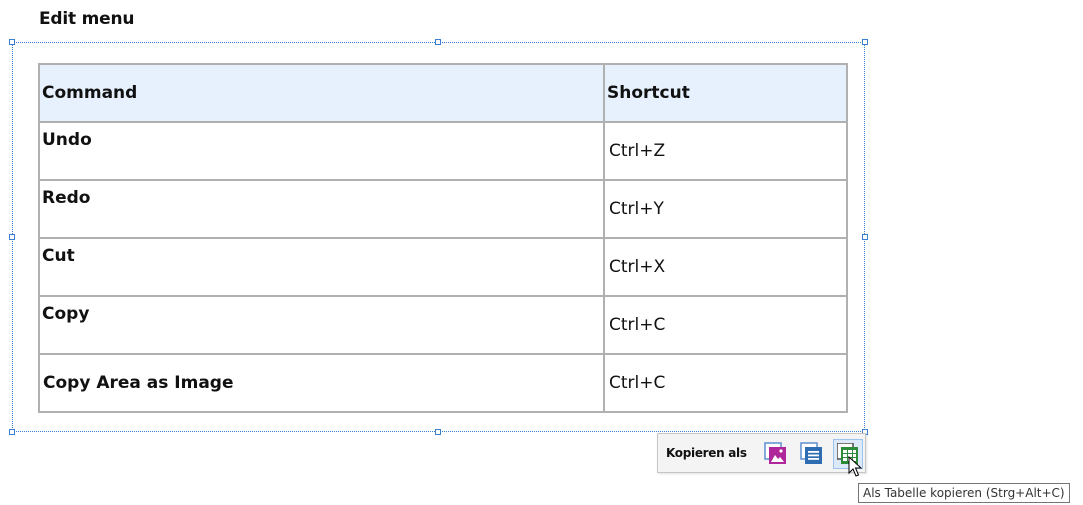 This screenshot has width=1083, height=505. Describe the element at coordinates (725, 93) in the screenshot. I see `header-shortcut: Shortcut` at that location.